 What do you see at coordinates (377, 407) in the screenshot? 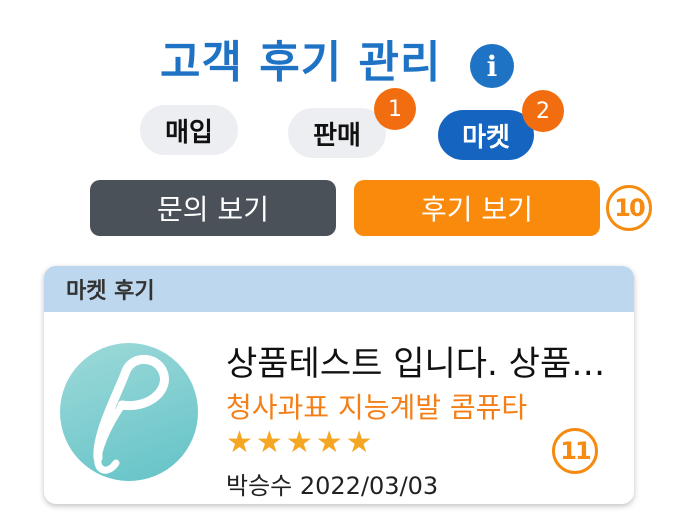
I see `product-name: 청사과표 지능계발 콤퓨타` at bounding box center [377, 407].